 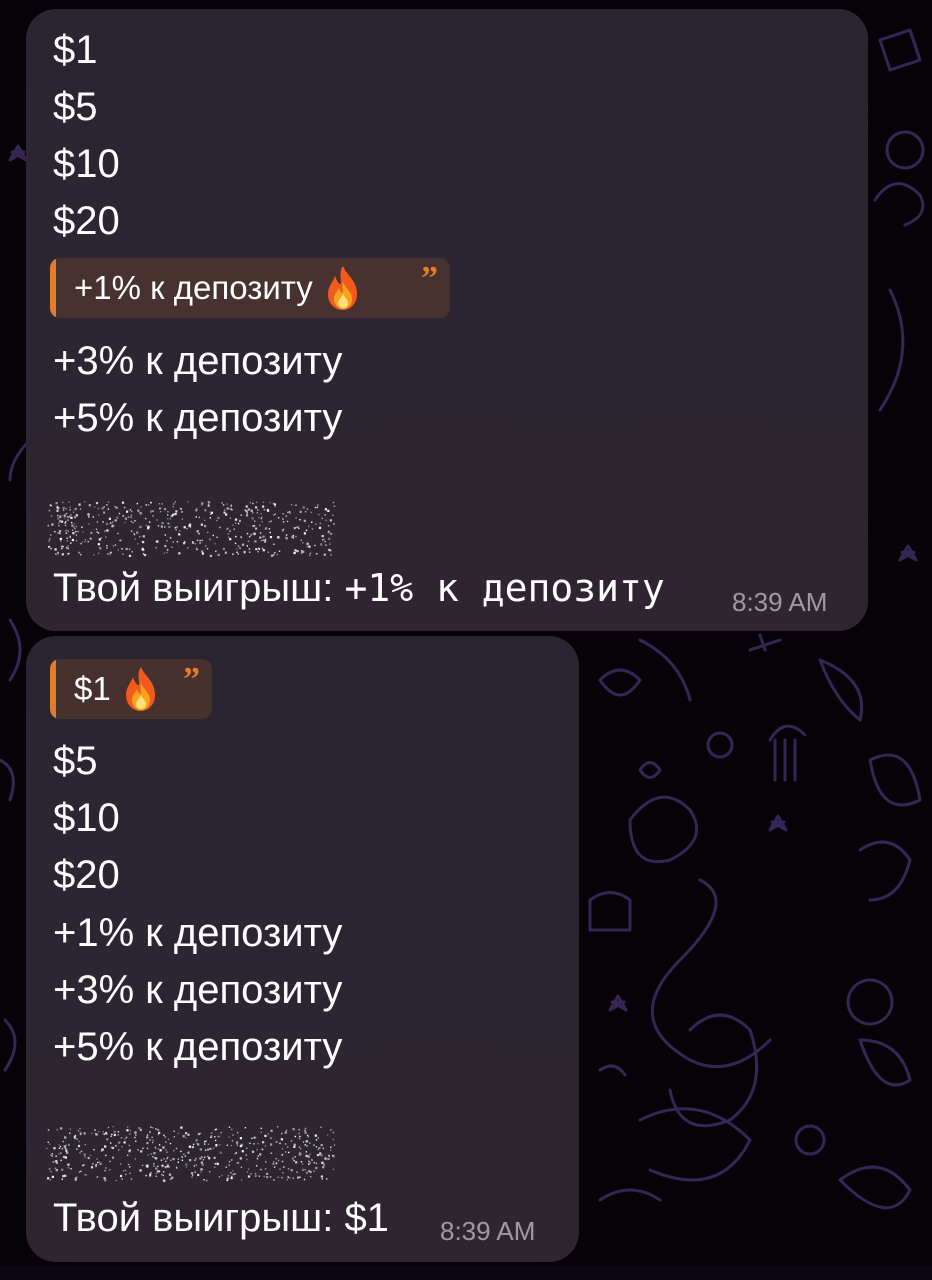 I want to click on quote-block: +1% к депозиту ”, so click(x=250, y=288).